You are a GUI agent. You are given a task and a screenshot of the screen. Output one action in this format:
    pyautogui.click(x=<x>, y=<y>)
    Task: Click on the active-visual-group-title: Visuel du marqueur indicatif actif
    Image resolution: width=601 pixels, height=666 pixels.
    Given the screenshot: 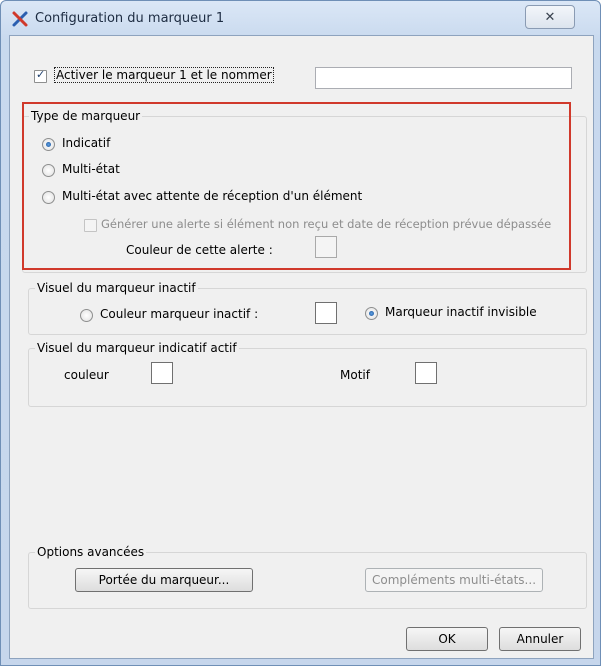 What is the action you would take?
    pyautogui.click(x=137, y=348)
    